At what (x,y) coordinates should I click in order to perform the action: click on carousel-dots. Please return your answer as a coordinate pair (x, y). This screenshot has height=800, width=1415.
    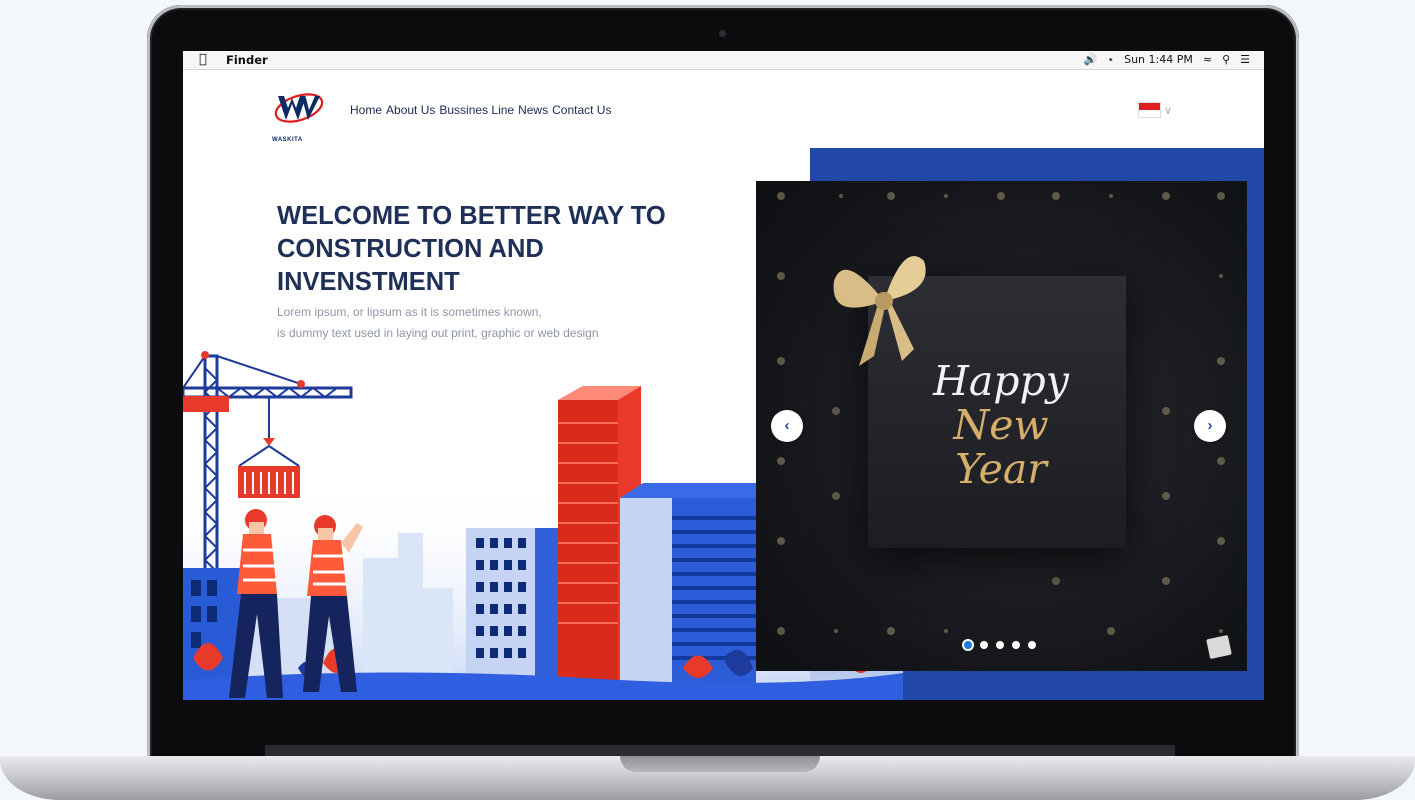
    Looking at the image, I should click on (1000, 645).